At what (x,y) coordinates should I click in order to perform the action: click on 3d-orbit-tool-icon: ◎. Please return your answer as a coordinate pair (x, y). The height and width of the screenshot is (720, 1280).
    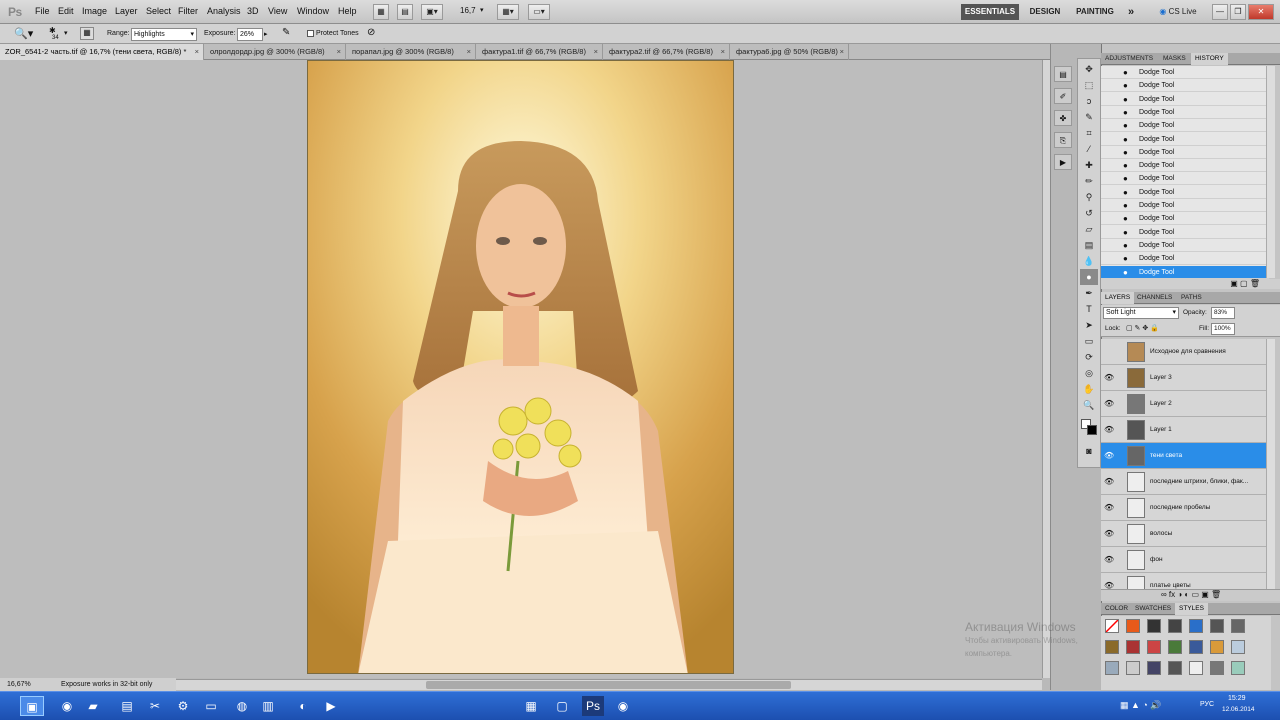
    Looking at the image, I should click on (1089, 373).